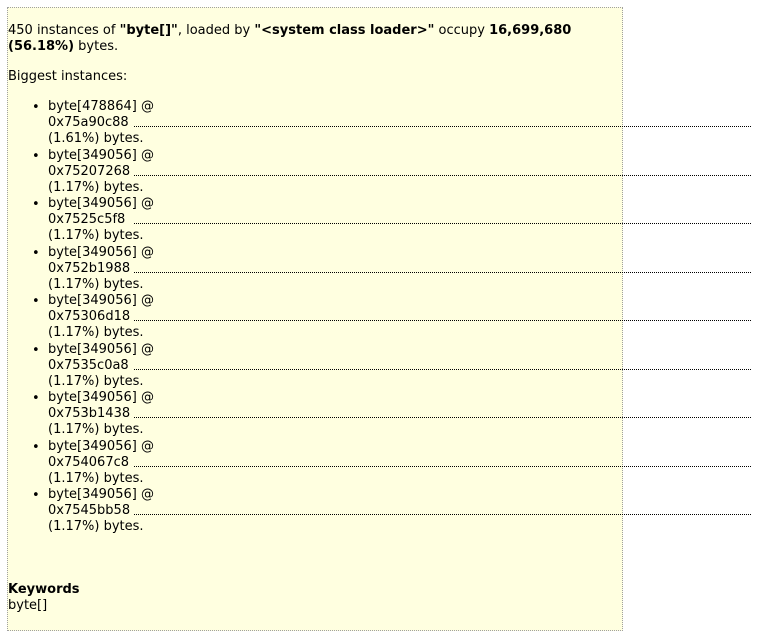 This screenshot has width=758, height=639. I want to click on instance-address-row: 0x752b1988, so click(399, 269).